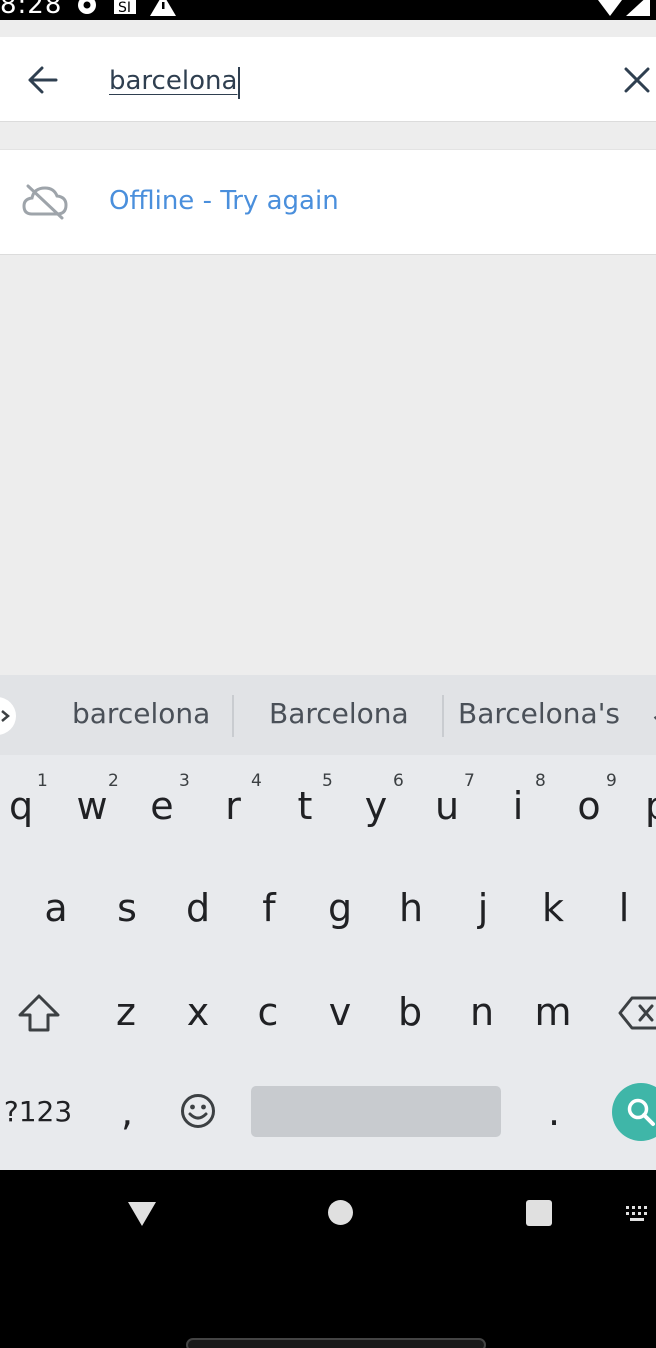 The height and width of the screenshot is (1348, 656). Describe the element at coordinates (638, 1213) in the screenshot. I see `keyboard-switch-icon` at that location.